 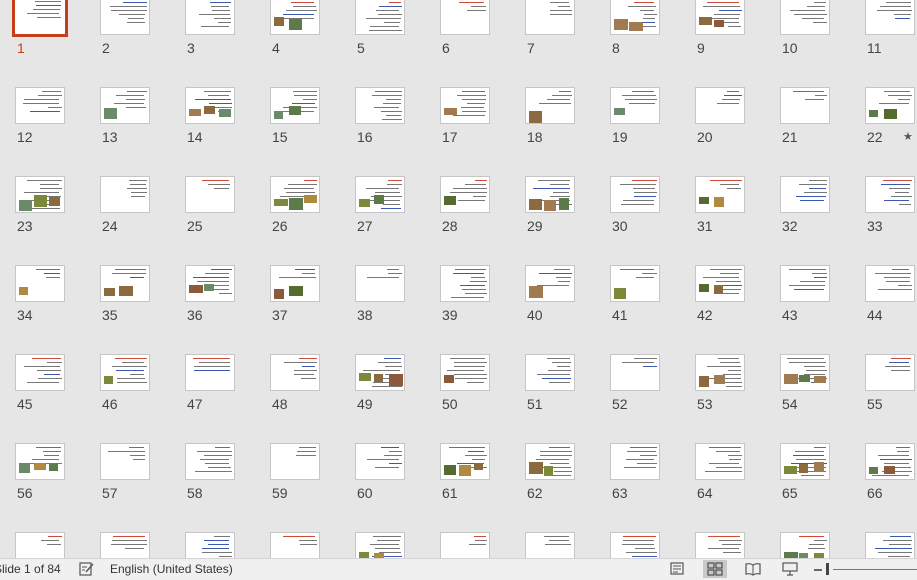 I want to click on zoom-slider-thumb, so click(x=827, y=569).